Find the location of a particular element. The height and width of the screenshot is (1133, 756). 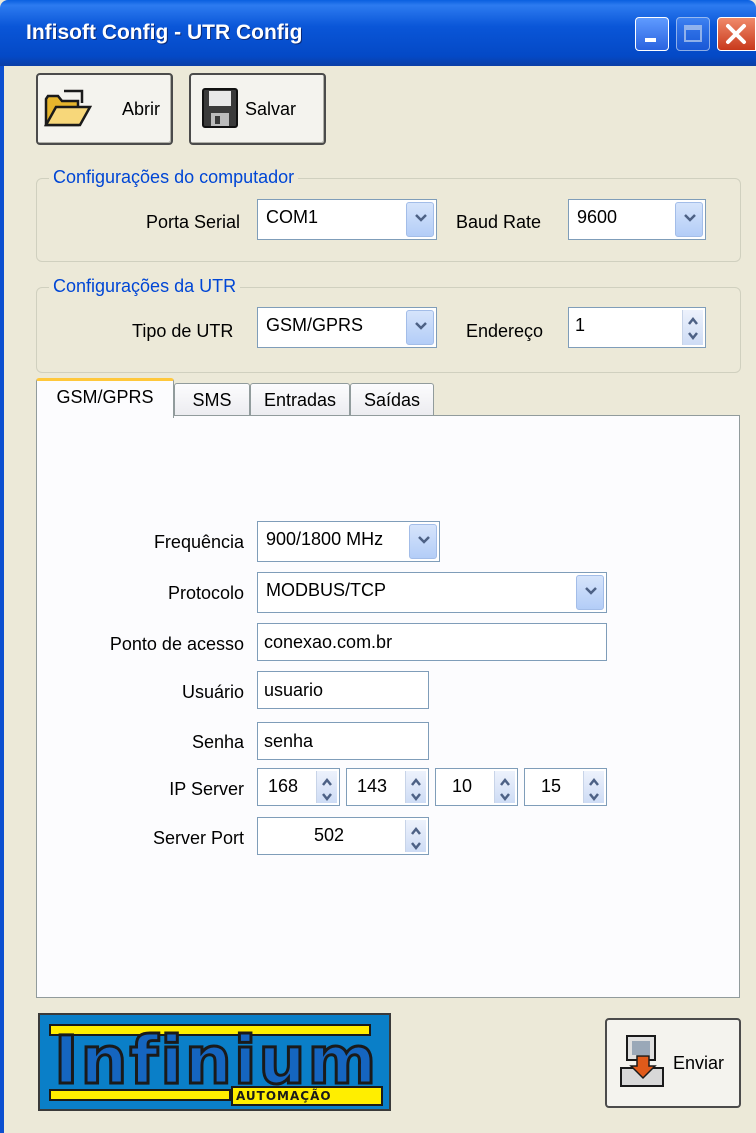

frequency-dropdown-button is located at coordinates (423, 541).